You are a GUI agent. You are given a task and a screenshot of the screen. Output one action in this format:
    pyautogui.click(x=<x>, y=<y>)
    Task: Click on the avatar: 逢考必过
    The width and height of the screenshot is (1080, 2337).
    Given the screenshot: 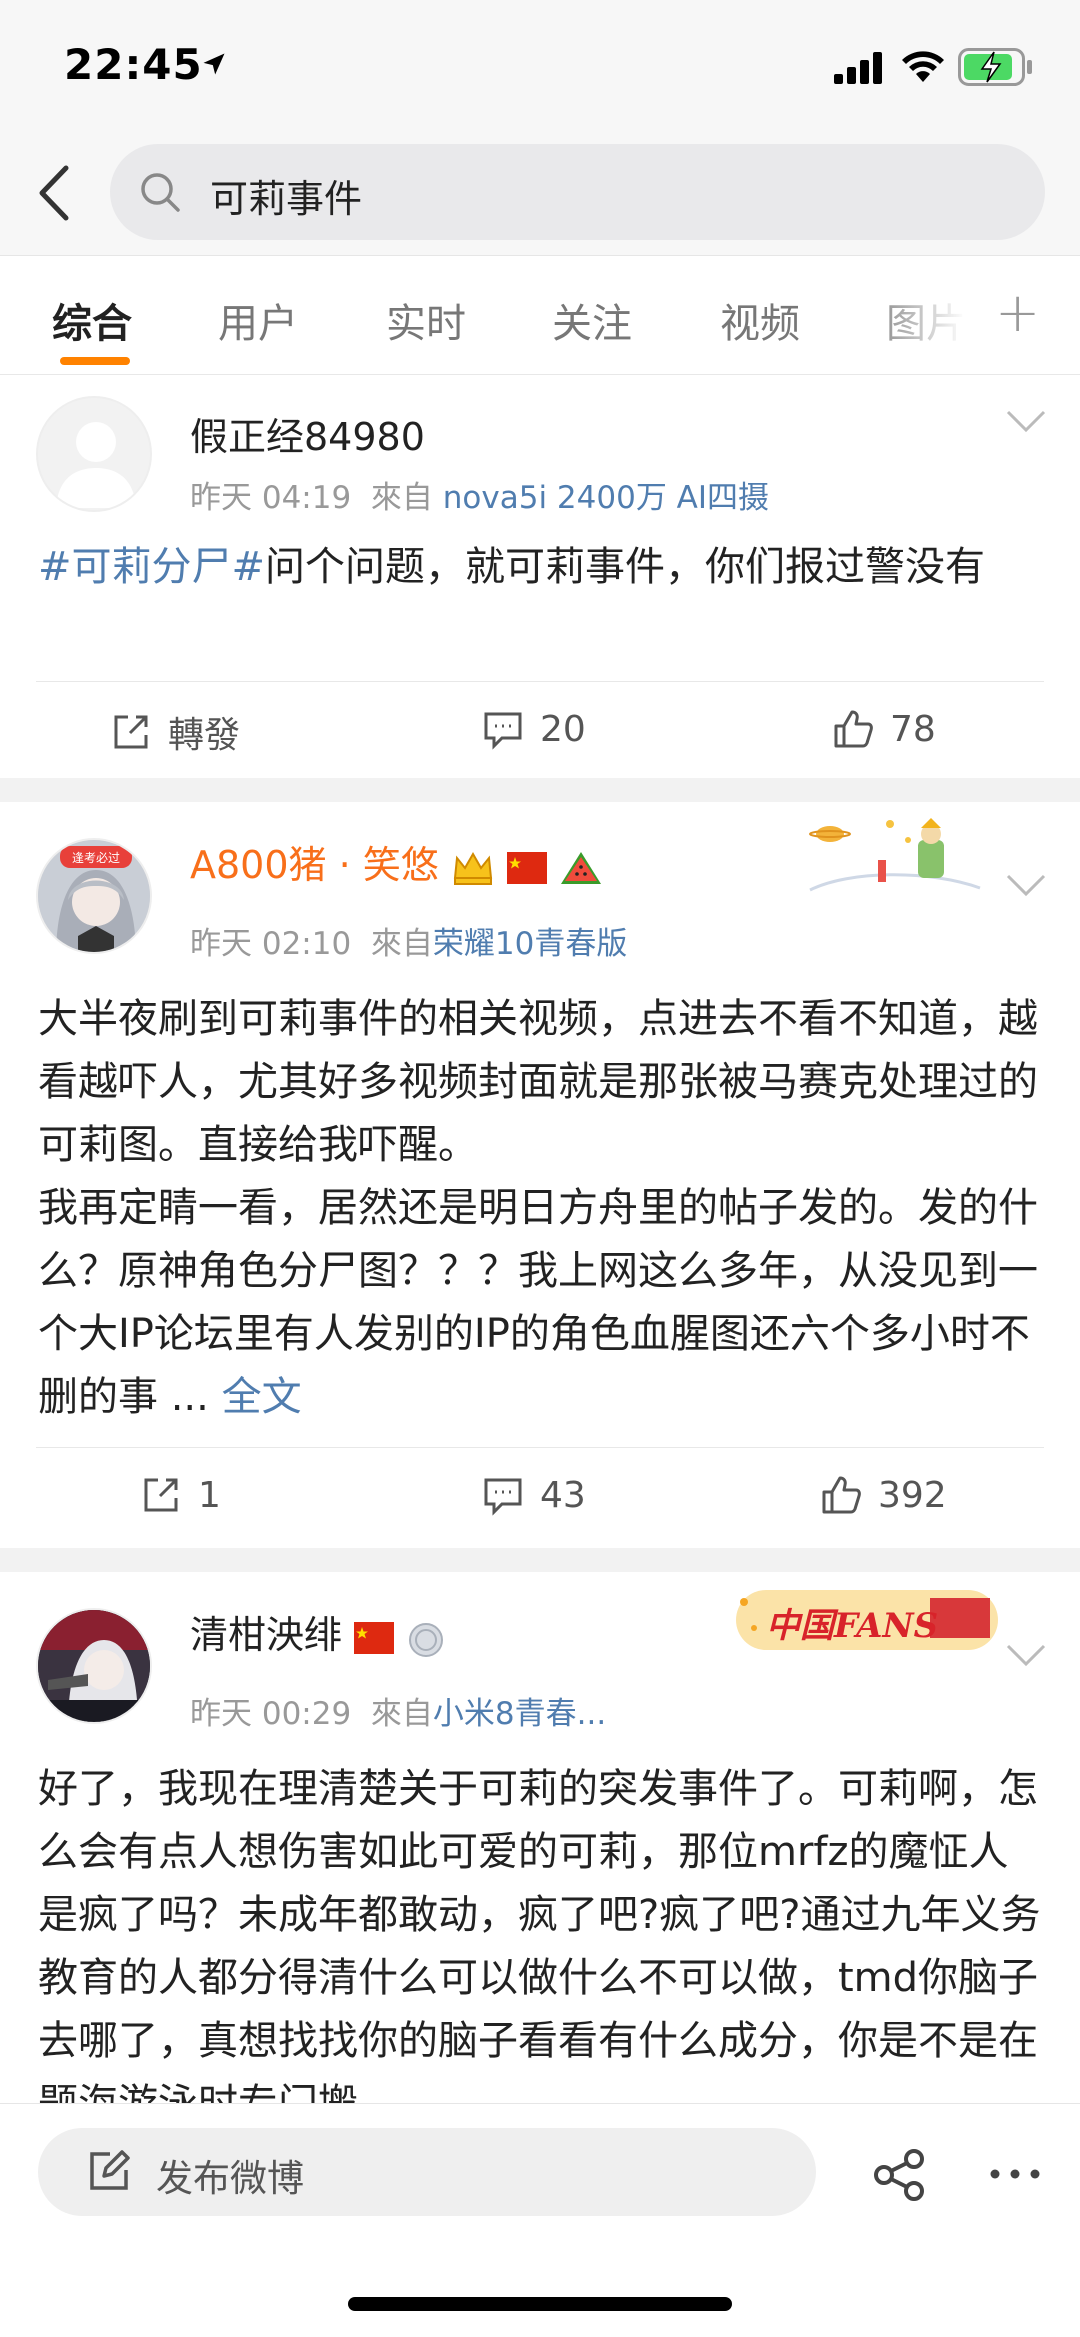 What is the action you would take?
    pyautogui.click(x=94, y=896)
    